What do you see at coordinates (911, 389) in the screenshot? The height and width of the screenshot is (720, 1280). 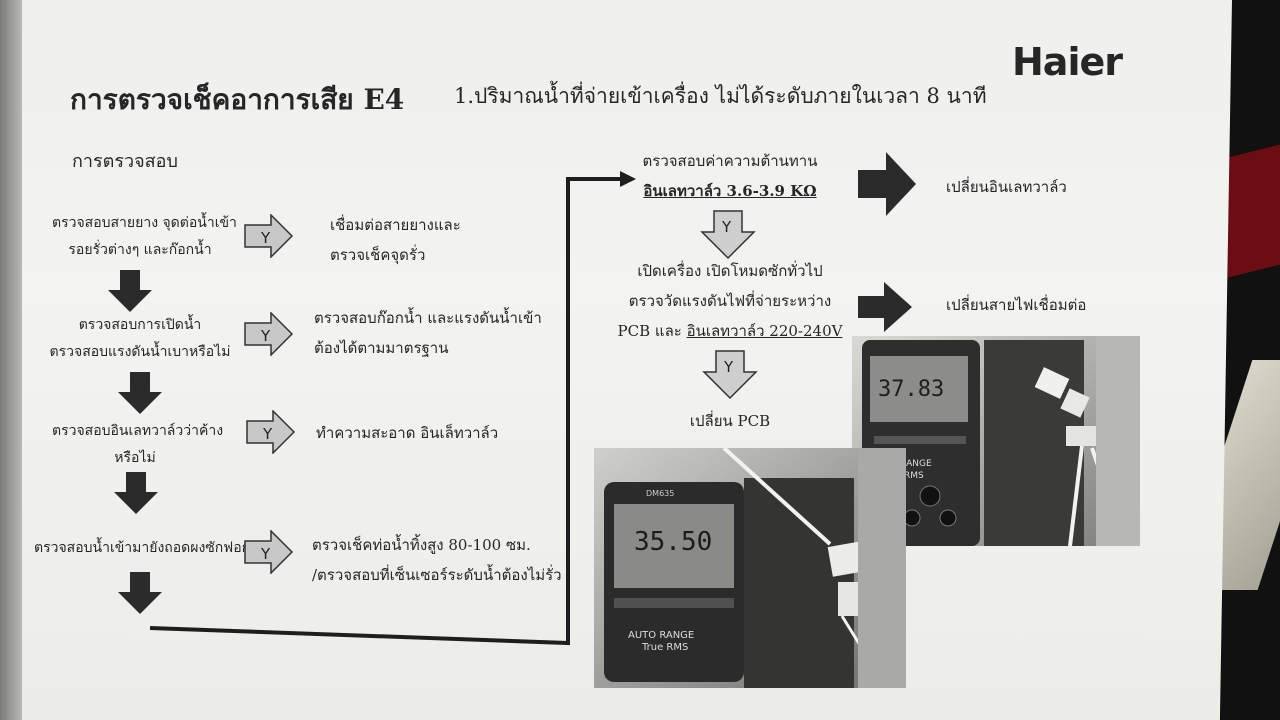 I see `meter-display-1: 37.83` at bounding box center [911, 389].